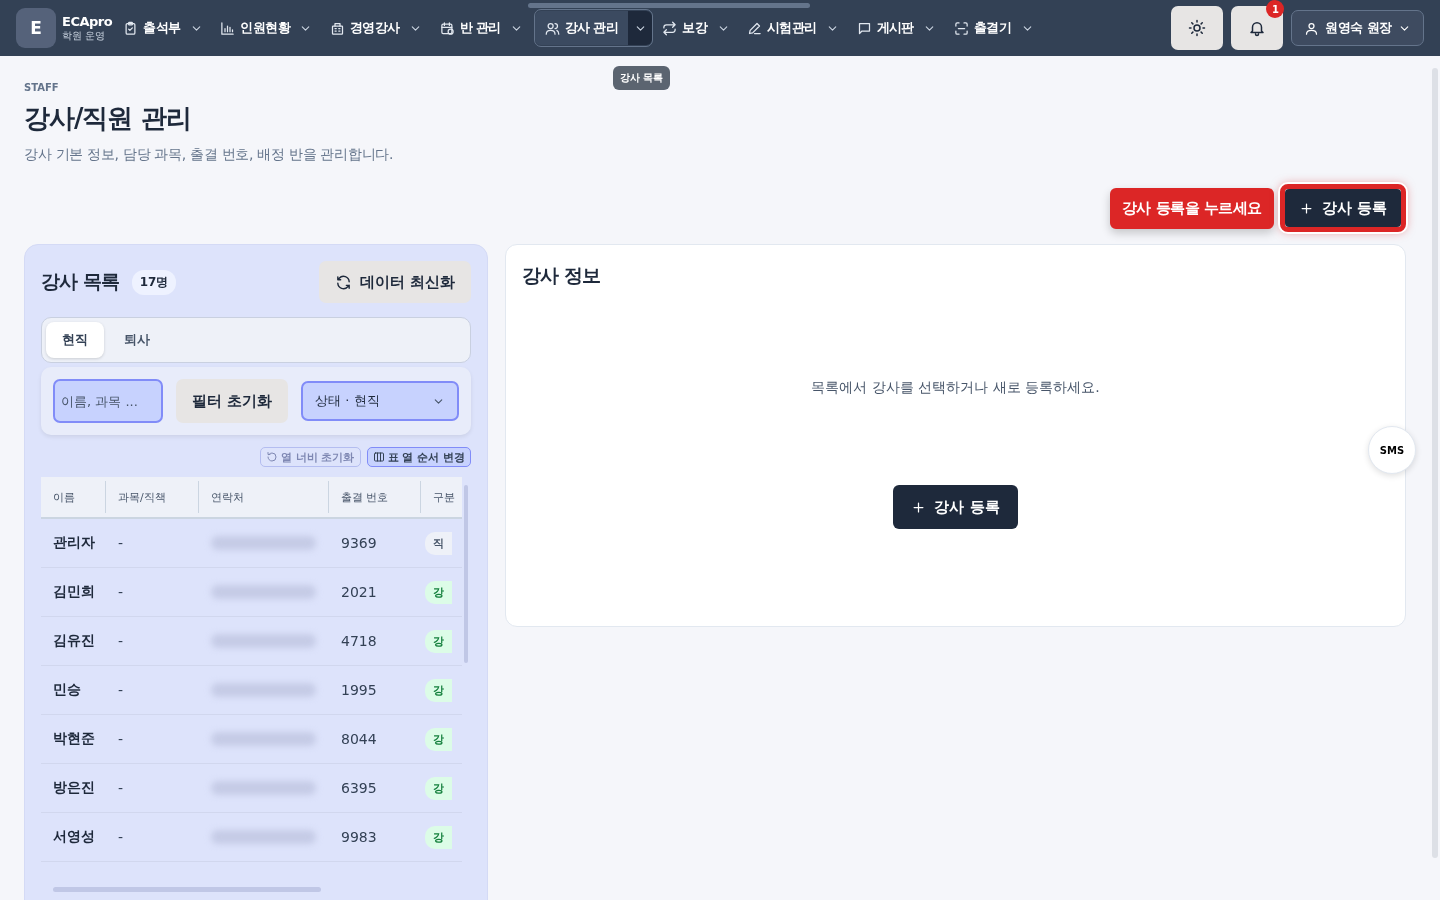 Image resolution: width=1440 pixels, height=900 pixels. What do you see at coordinates (684, 28) in the screenshot?
I see `nav-menu-item: 보강` at bounding box center [684, 28].